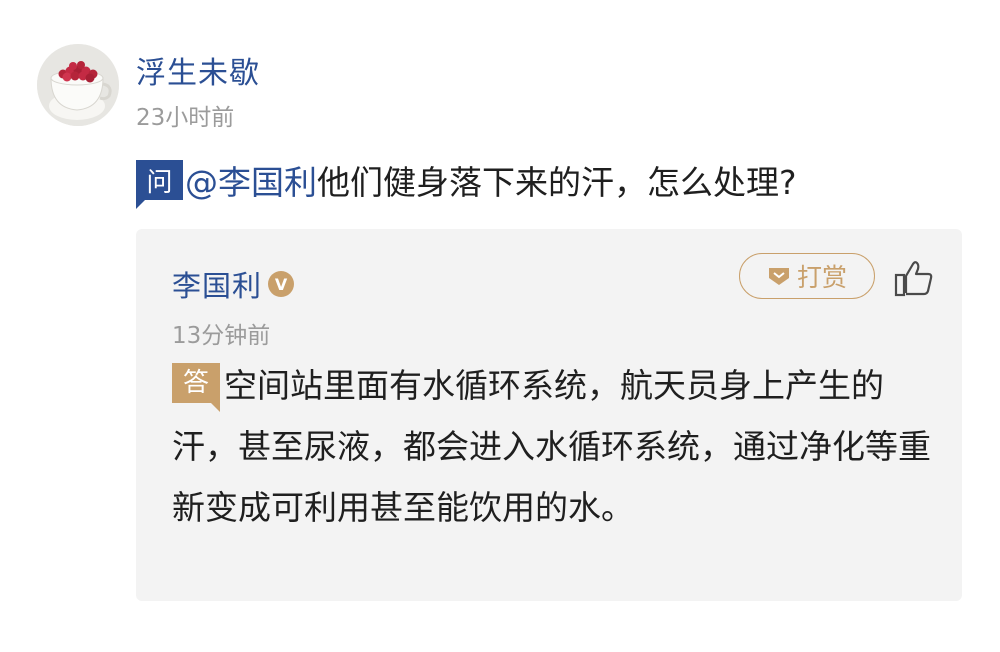 This screenshot has height=652, width=1000. Describe the element at coordinates (557, 182) in the screenshot. I see `question-text: 他们健身落下来的汗，怎么处理?` at that location.